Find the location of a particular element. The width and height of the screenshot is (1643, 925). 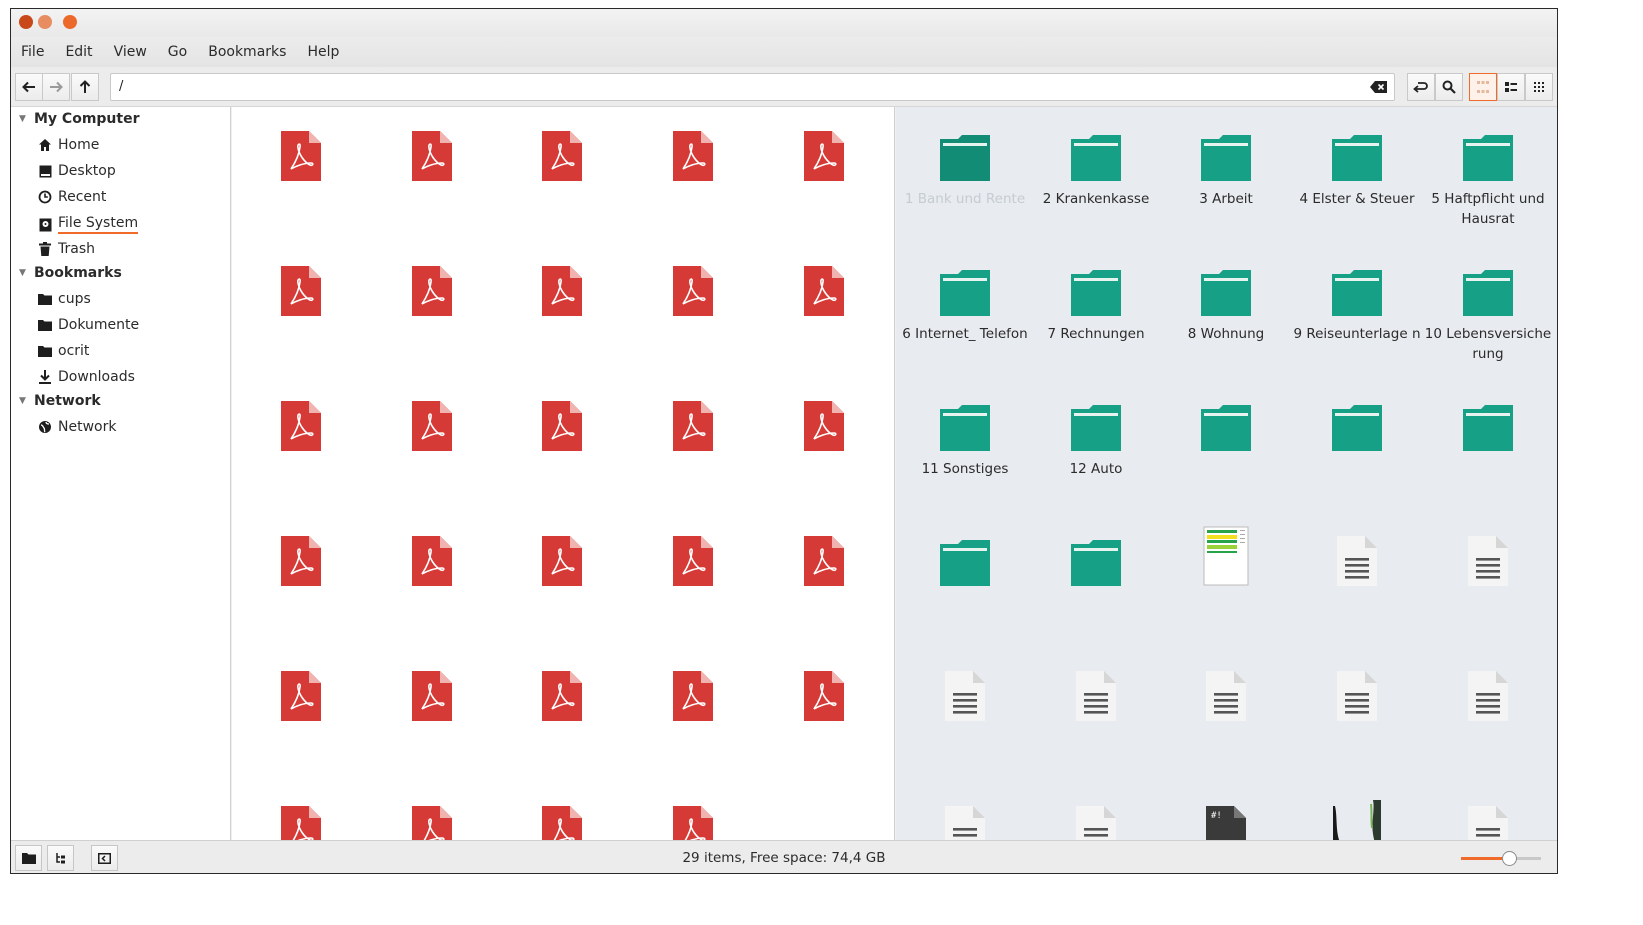

menu-file: File is located at coordinates (32, 52).